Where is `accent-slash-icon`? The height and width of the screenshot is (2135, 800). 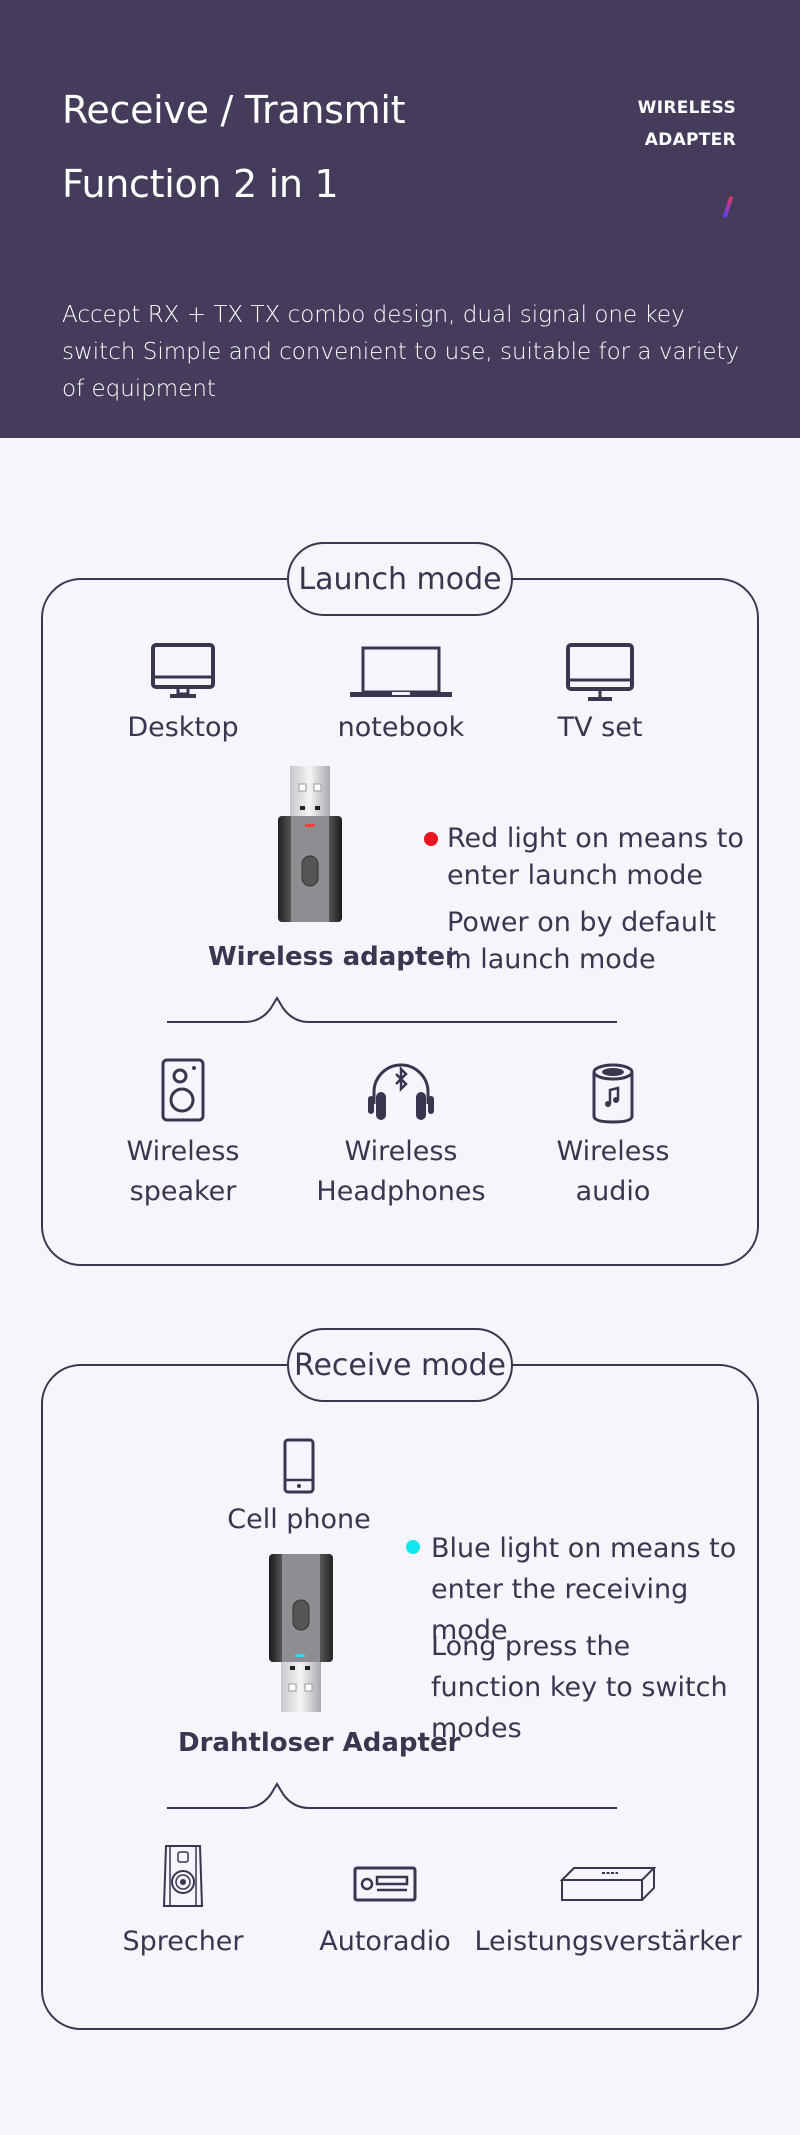 accent-slash-icon is located at coordinates (728, 207).